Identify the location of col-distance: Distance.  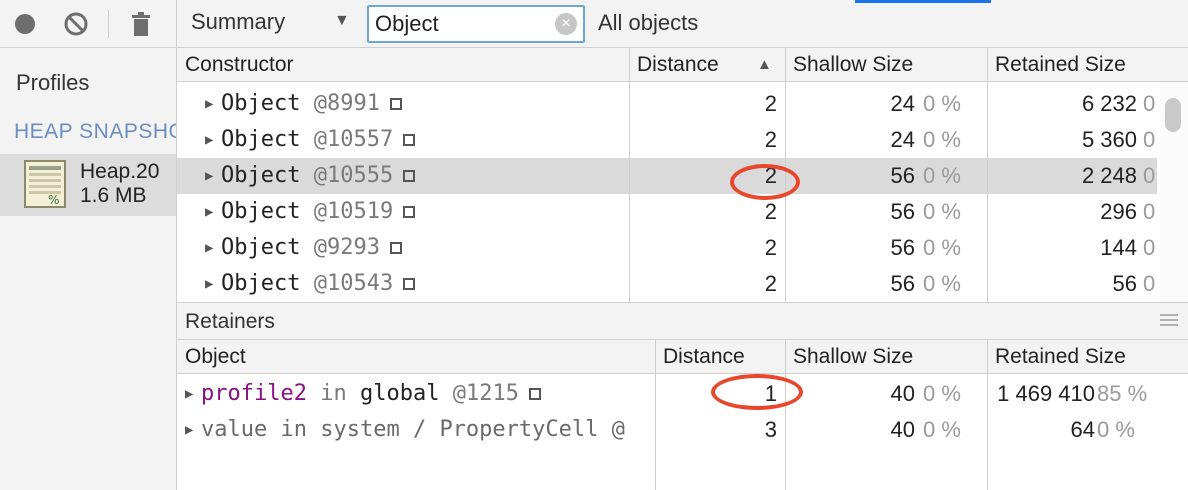
(720, 357).